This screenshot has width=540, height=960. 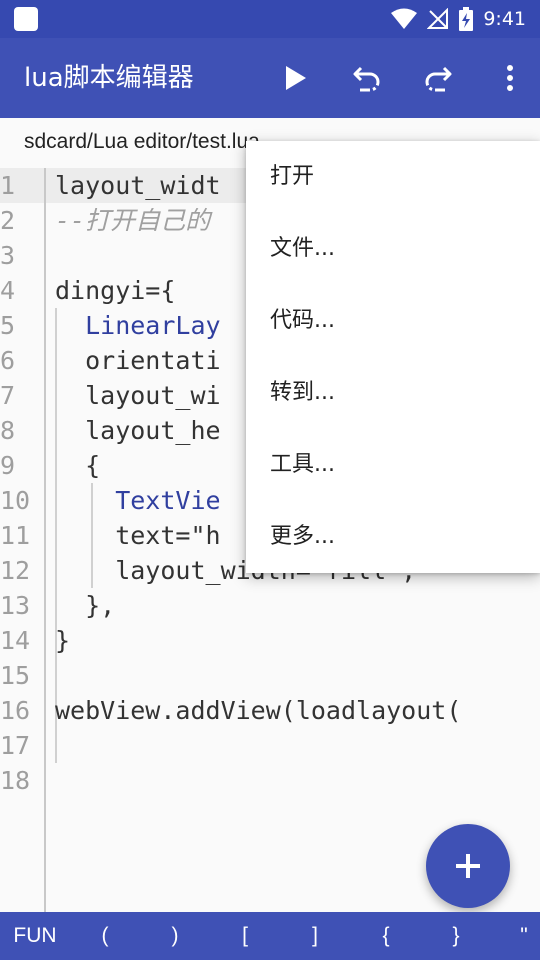 I want to click on code-line: dingyi={, so click(x=115, y=290).